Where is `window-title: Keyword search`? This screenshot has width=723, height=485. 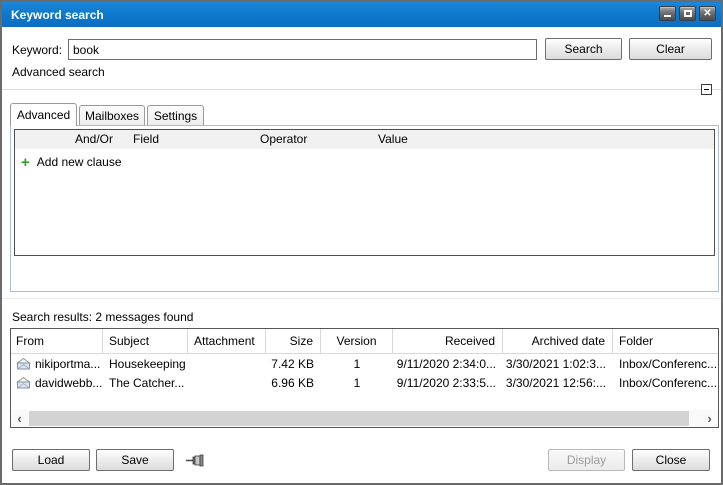 window-title: Keyword search is located at coordinates (57, 14).